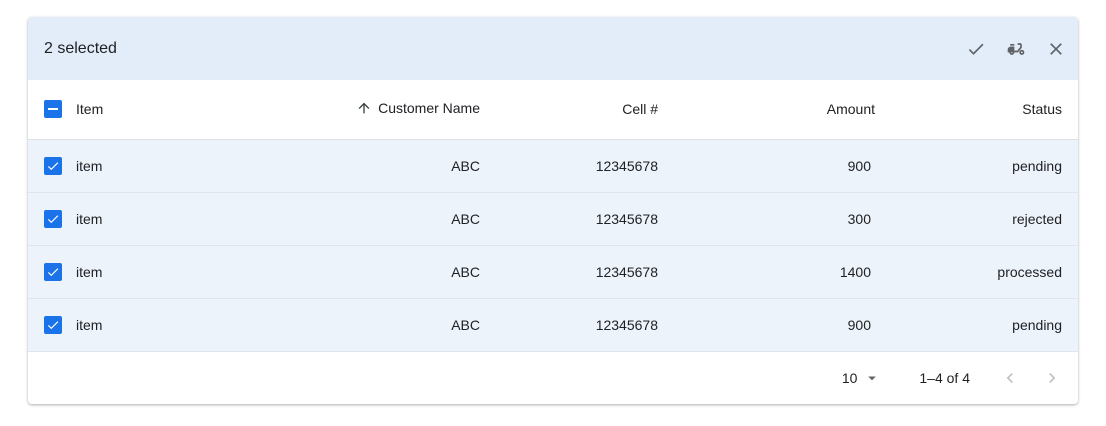 This screenshot has width=1106, height=426. I want to click on header-customer-label: Customer Name, so click(429, 107).